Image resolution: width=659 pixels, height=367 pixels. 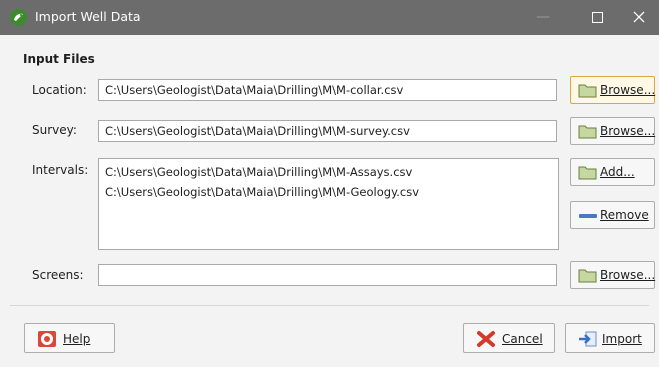 What do you see at coordinates (588, 339) in the screenshot?
I see `import-arrow-icon` at bounding box center [588, 339].